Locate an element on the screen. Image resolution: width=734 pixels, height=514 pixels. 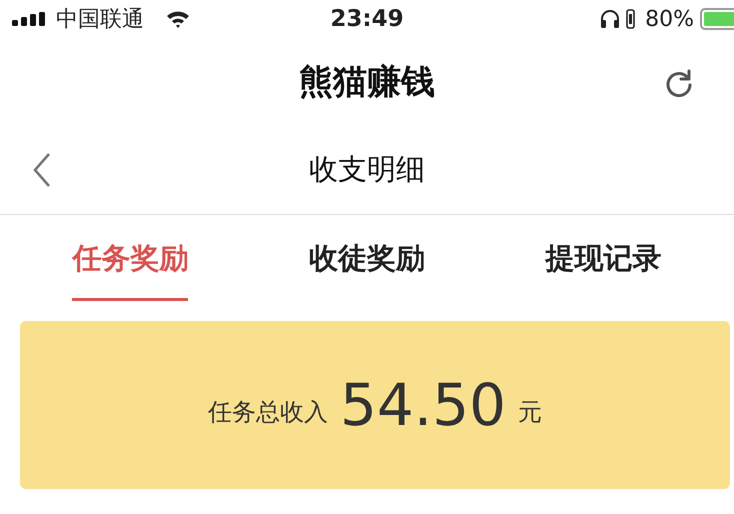
carrier-name: 中国联通 is located at coordinates (100, 20).